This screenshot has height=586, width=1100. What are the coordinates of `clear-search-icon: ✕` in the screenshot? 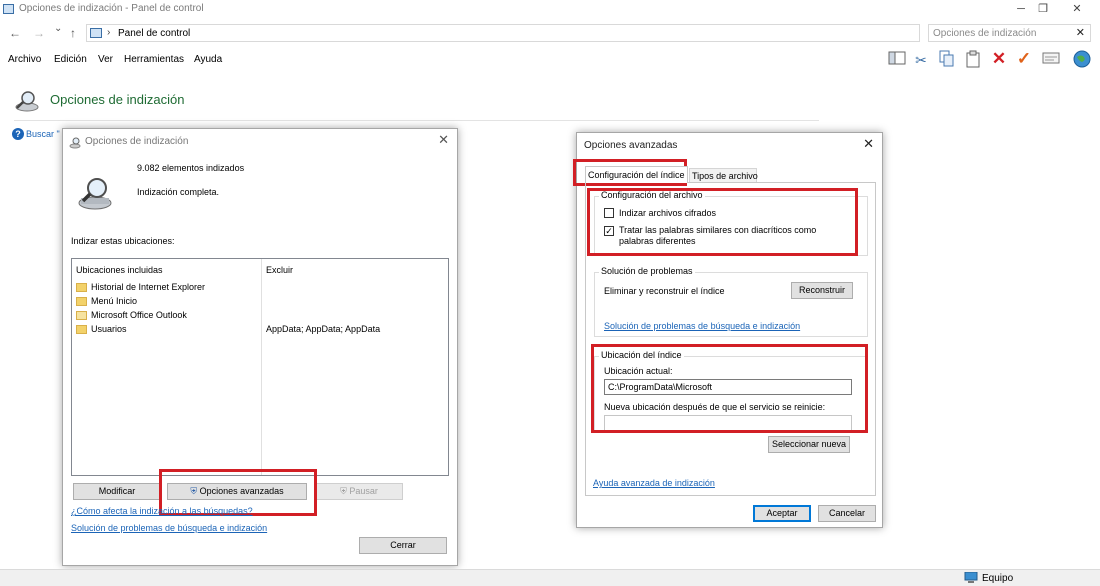 It's located at (1080, 32).